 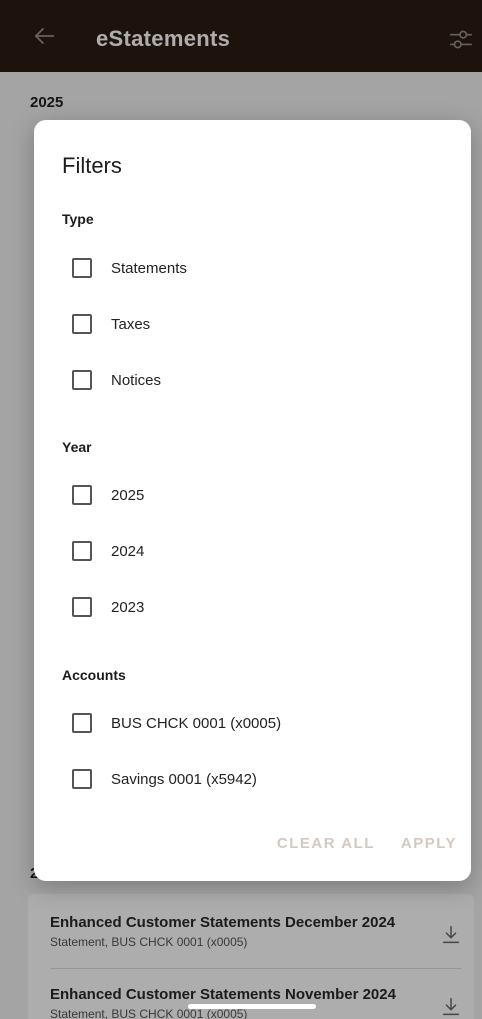 I want to click on option-label: 2024, so click(x=128, y=551).